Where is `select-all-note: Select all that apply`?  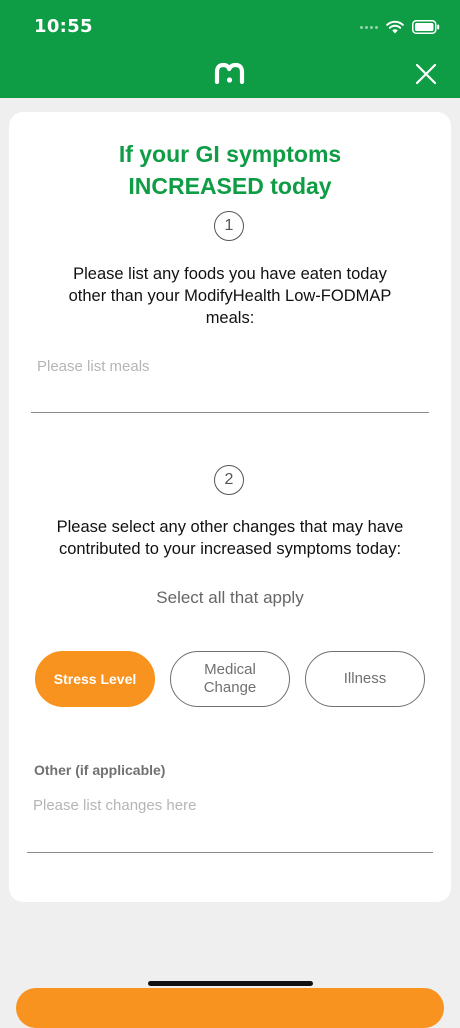 select-all-note: Select all that apply is located at coordinates (230, 597).